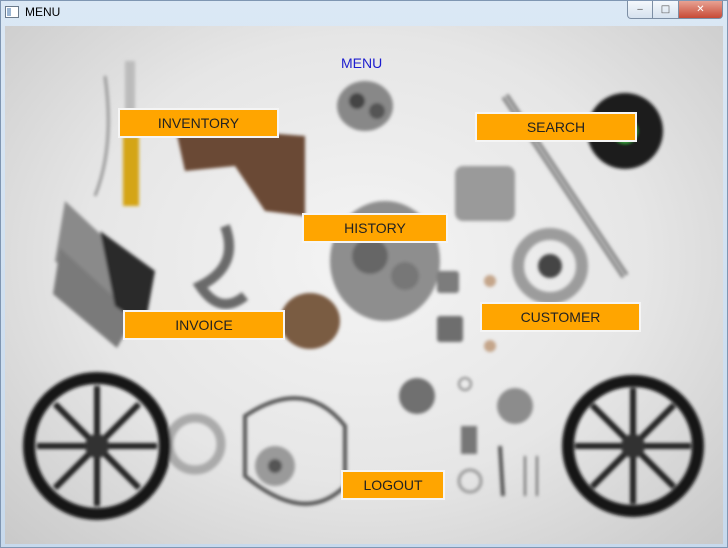  I want to click on history-button: HISTORY, so click(375, 228).